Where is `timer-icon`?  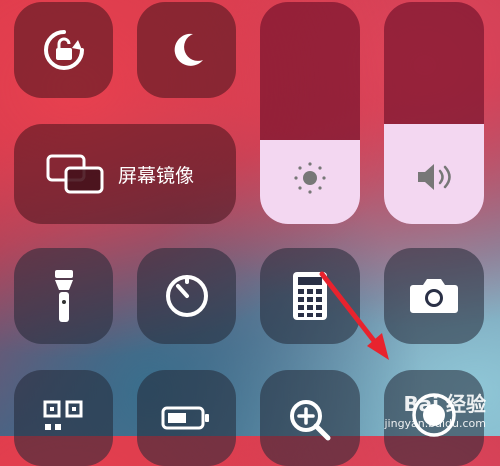 timer-icon is located at coordinates (186, 296).